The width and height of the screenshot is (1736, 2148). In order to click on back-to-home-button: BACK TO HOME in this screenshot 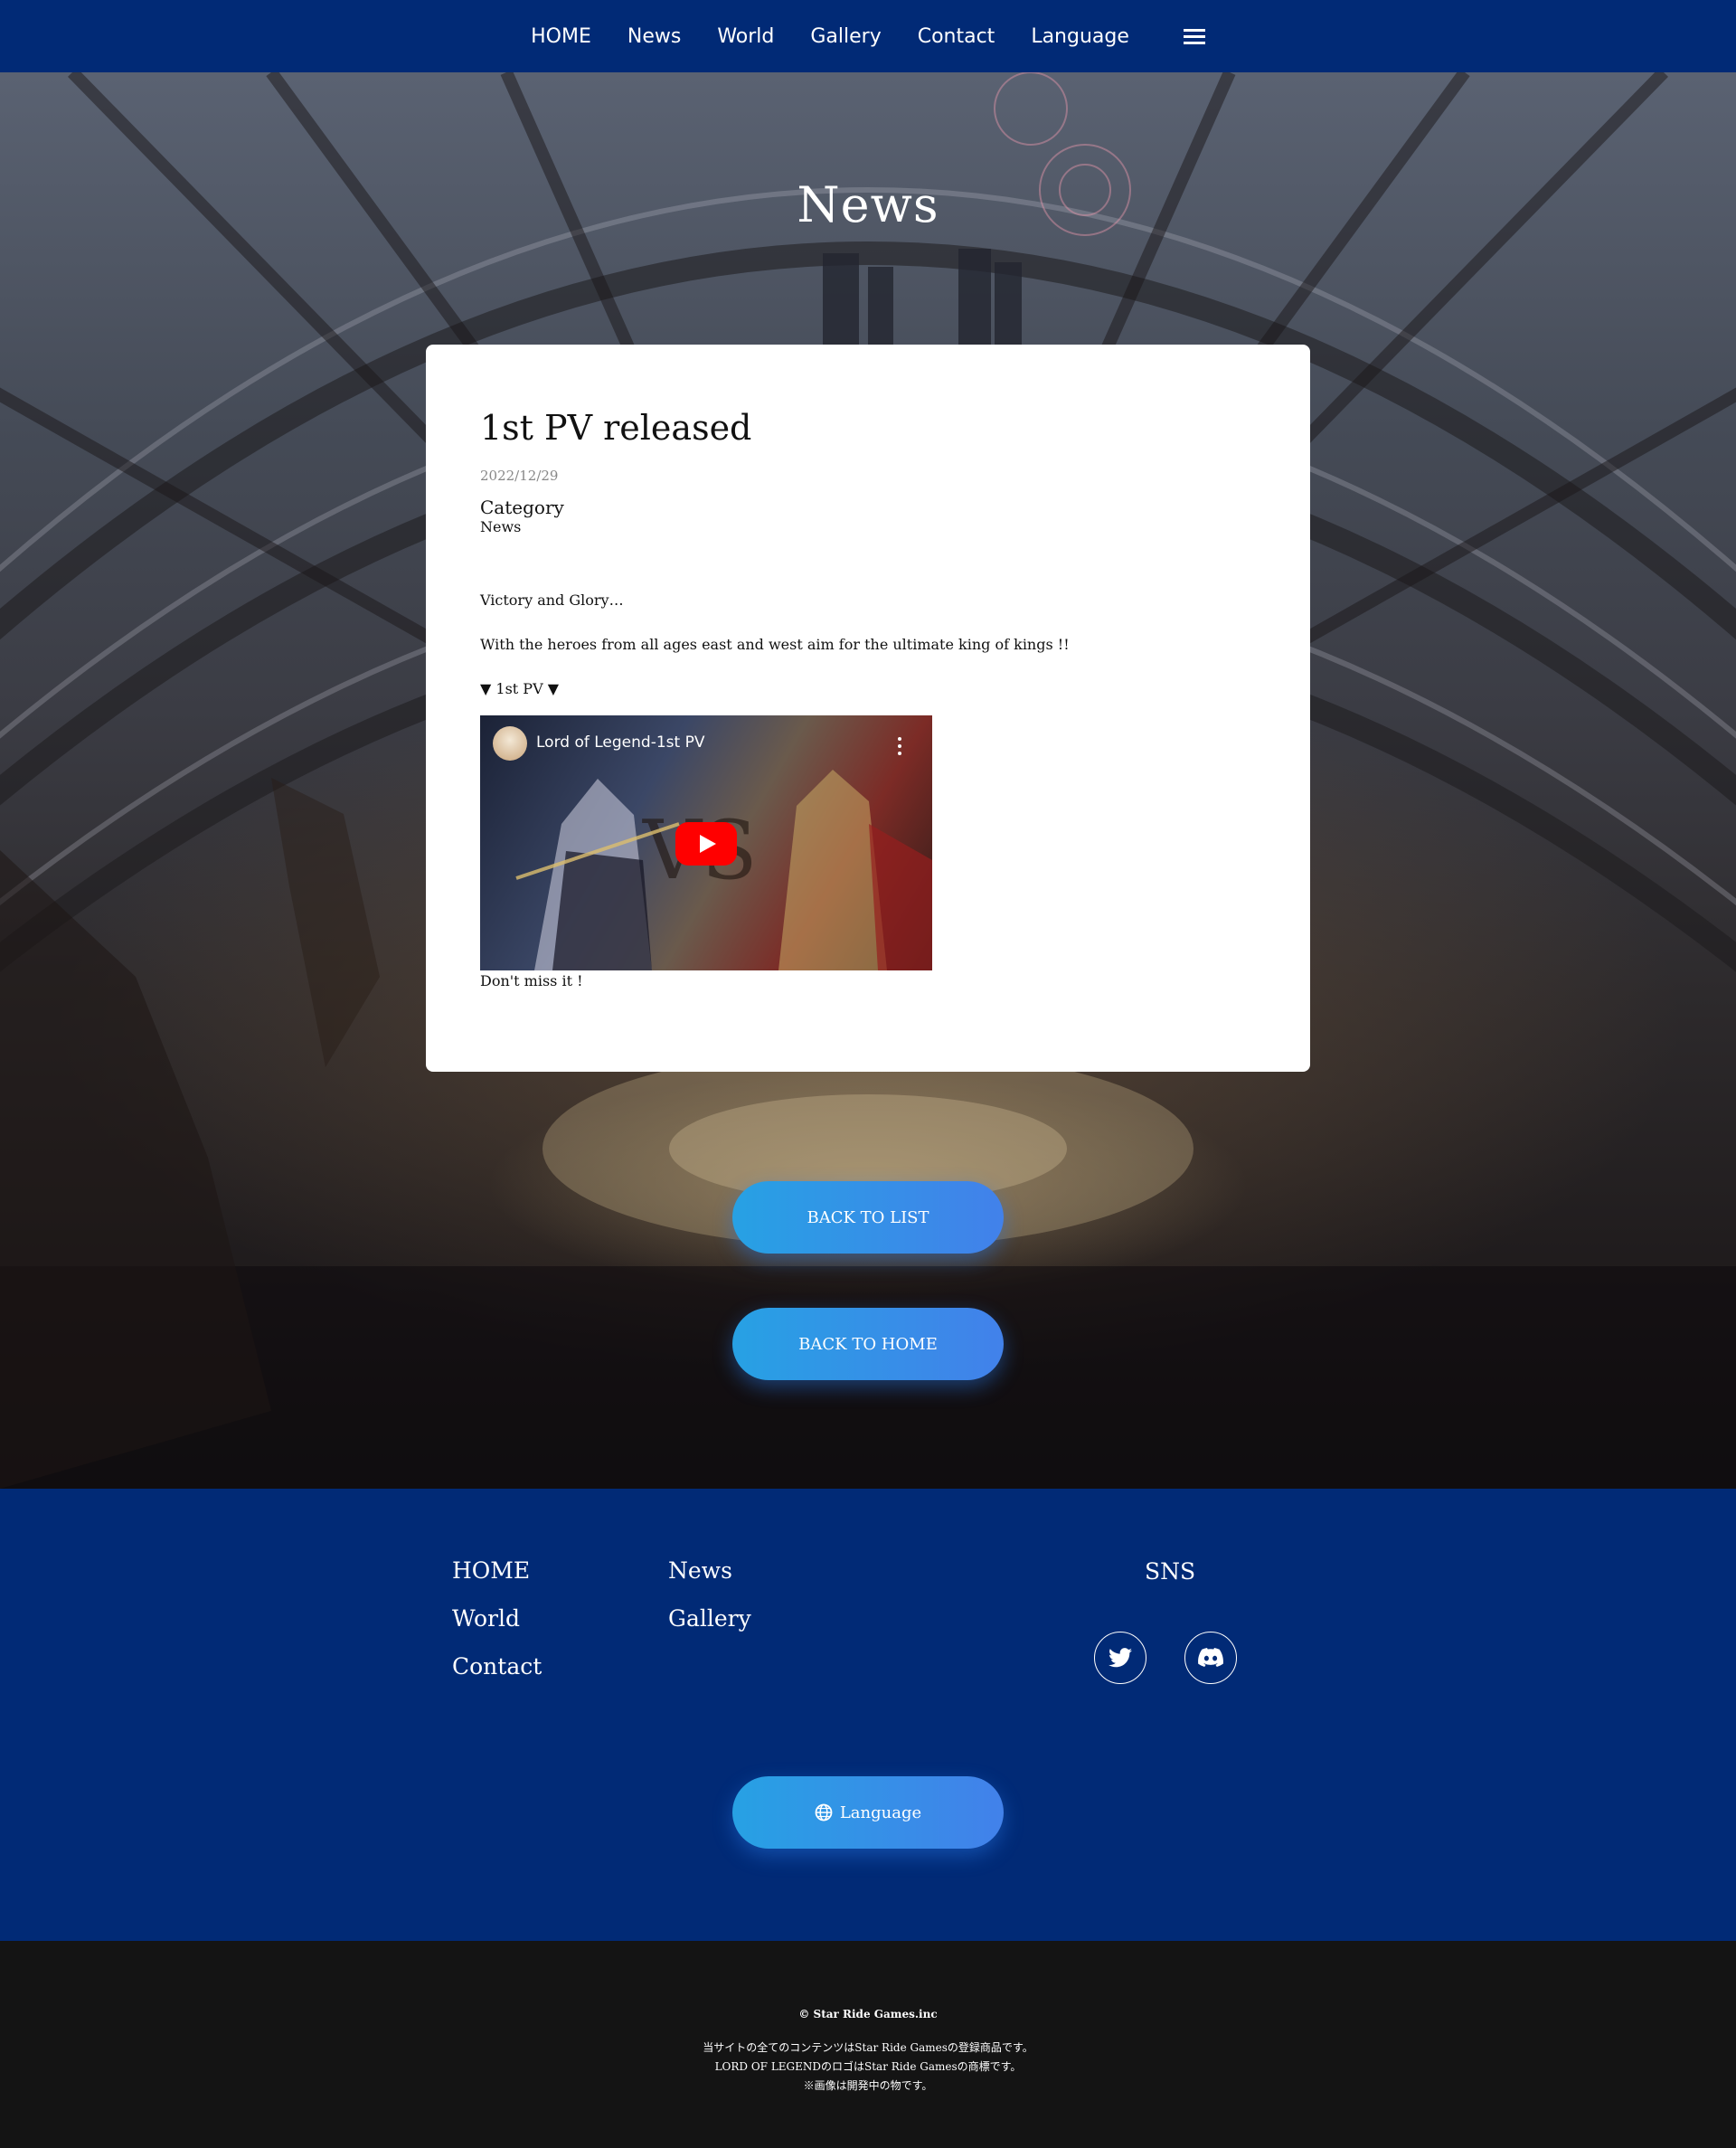, I will do `click(868, 1344)`.